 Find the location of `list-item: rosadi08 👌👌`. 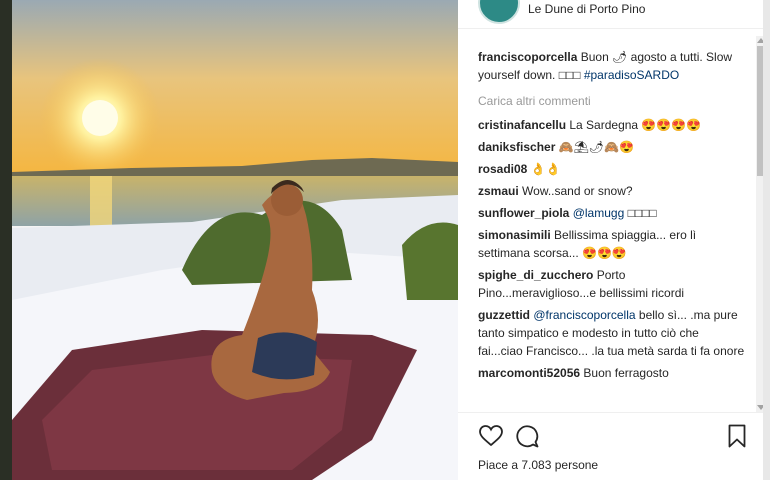

list-item: rosadi08 👌👌 is located at coordinates (612, 169).